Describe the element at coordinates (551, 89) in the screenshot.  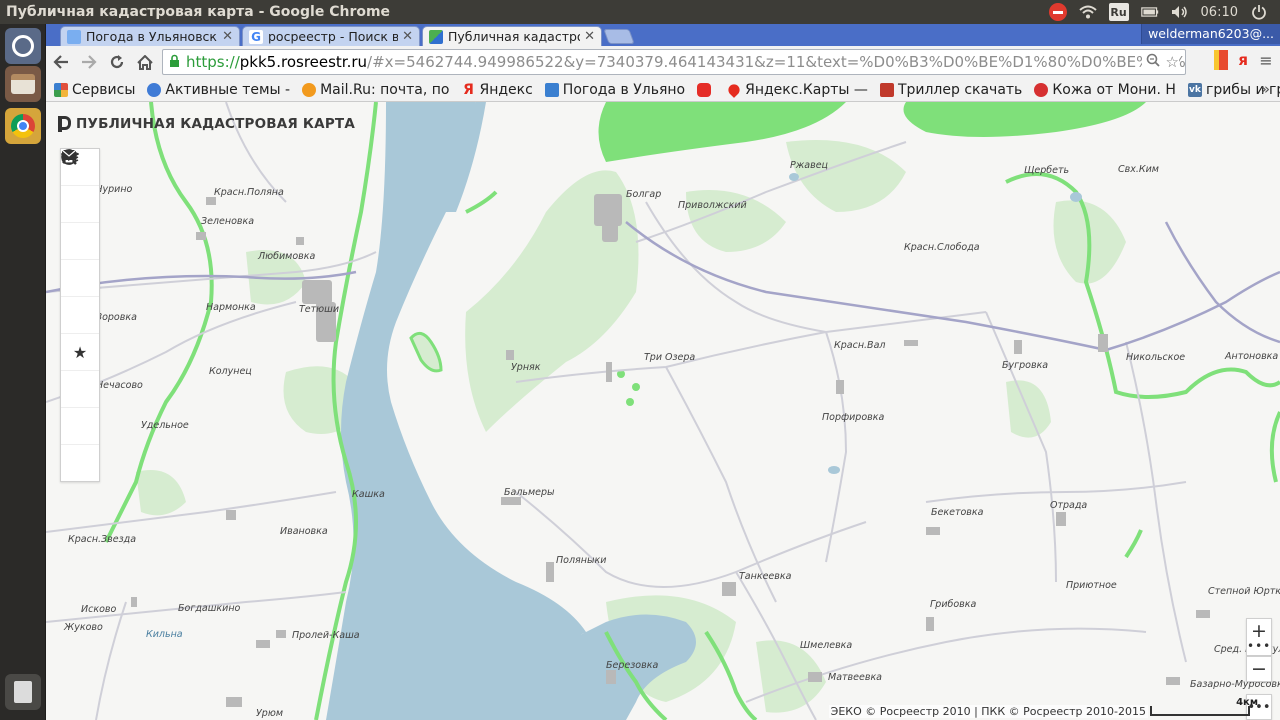
I see `weather-icon` at that location.